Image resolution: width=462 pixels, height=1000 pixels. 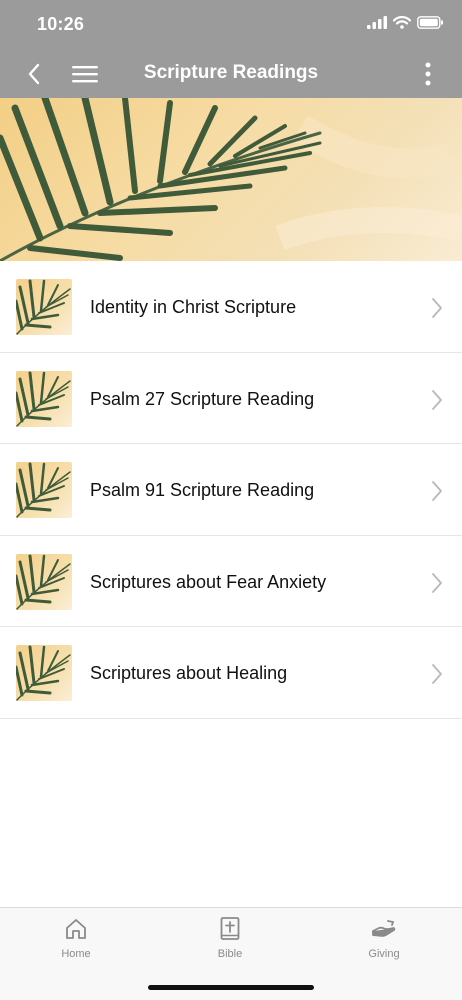 I want to click on wifi-icon, so click(x=402, y=22).